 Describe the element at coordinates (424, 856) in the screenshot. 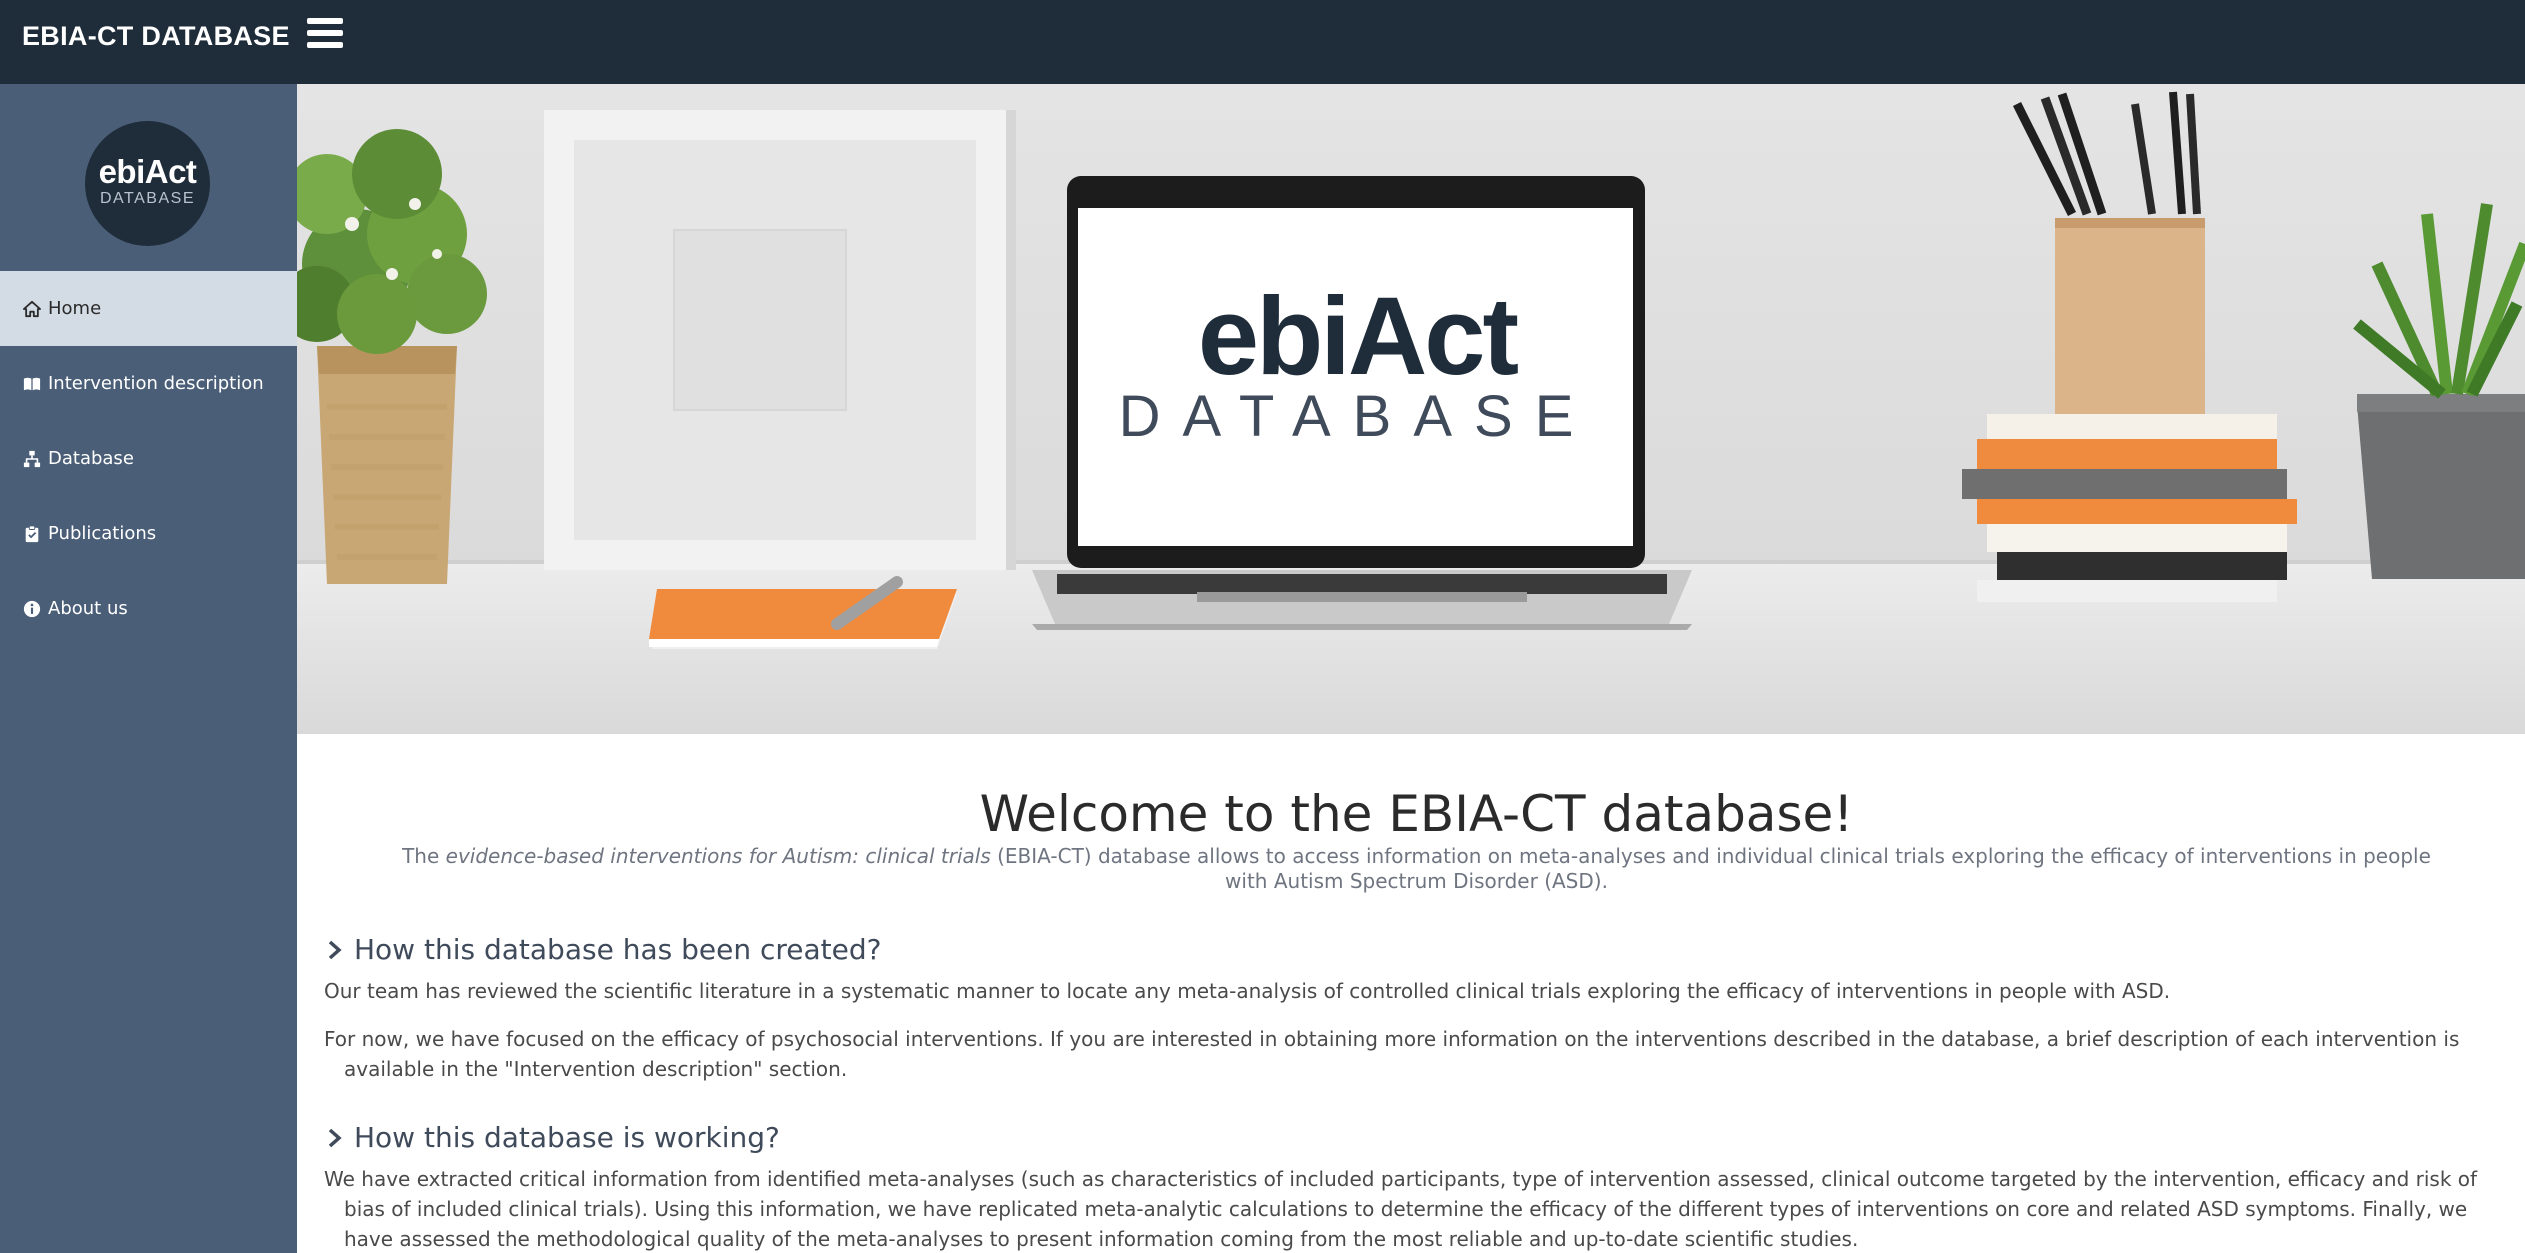

I see `intro-prefix: The` at that location.